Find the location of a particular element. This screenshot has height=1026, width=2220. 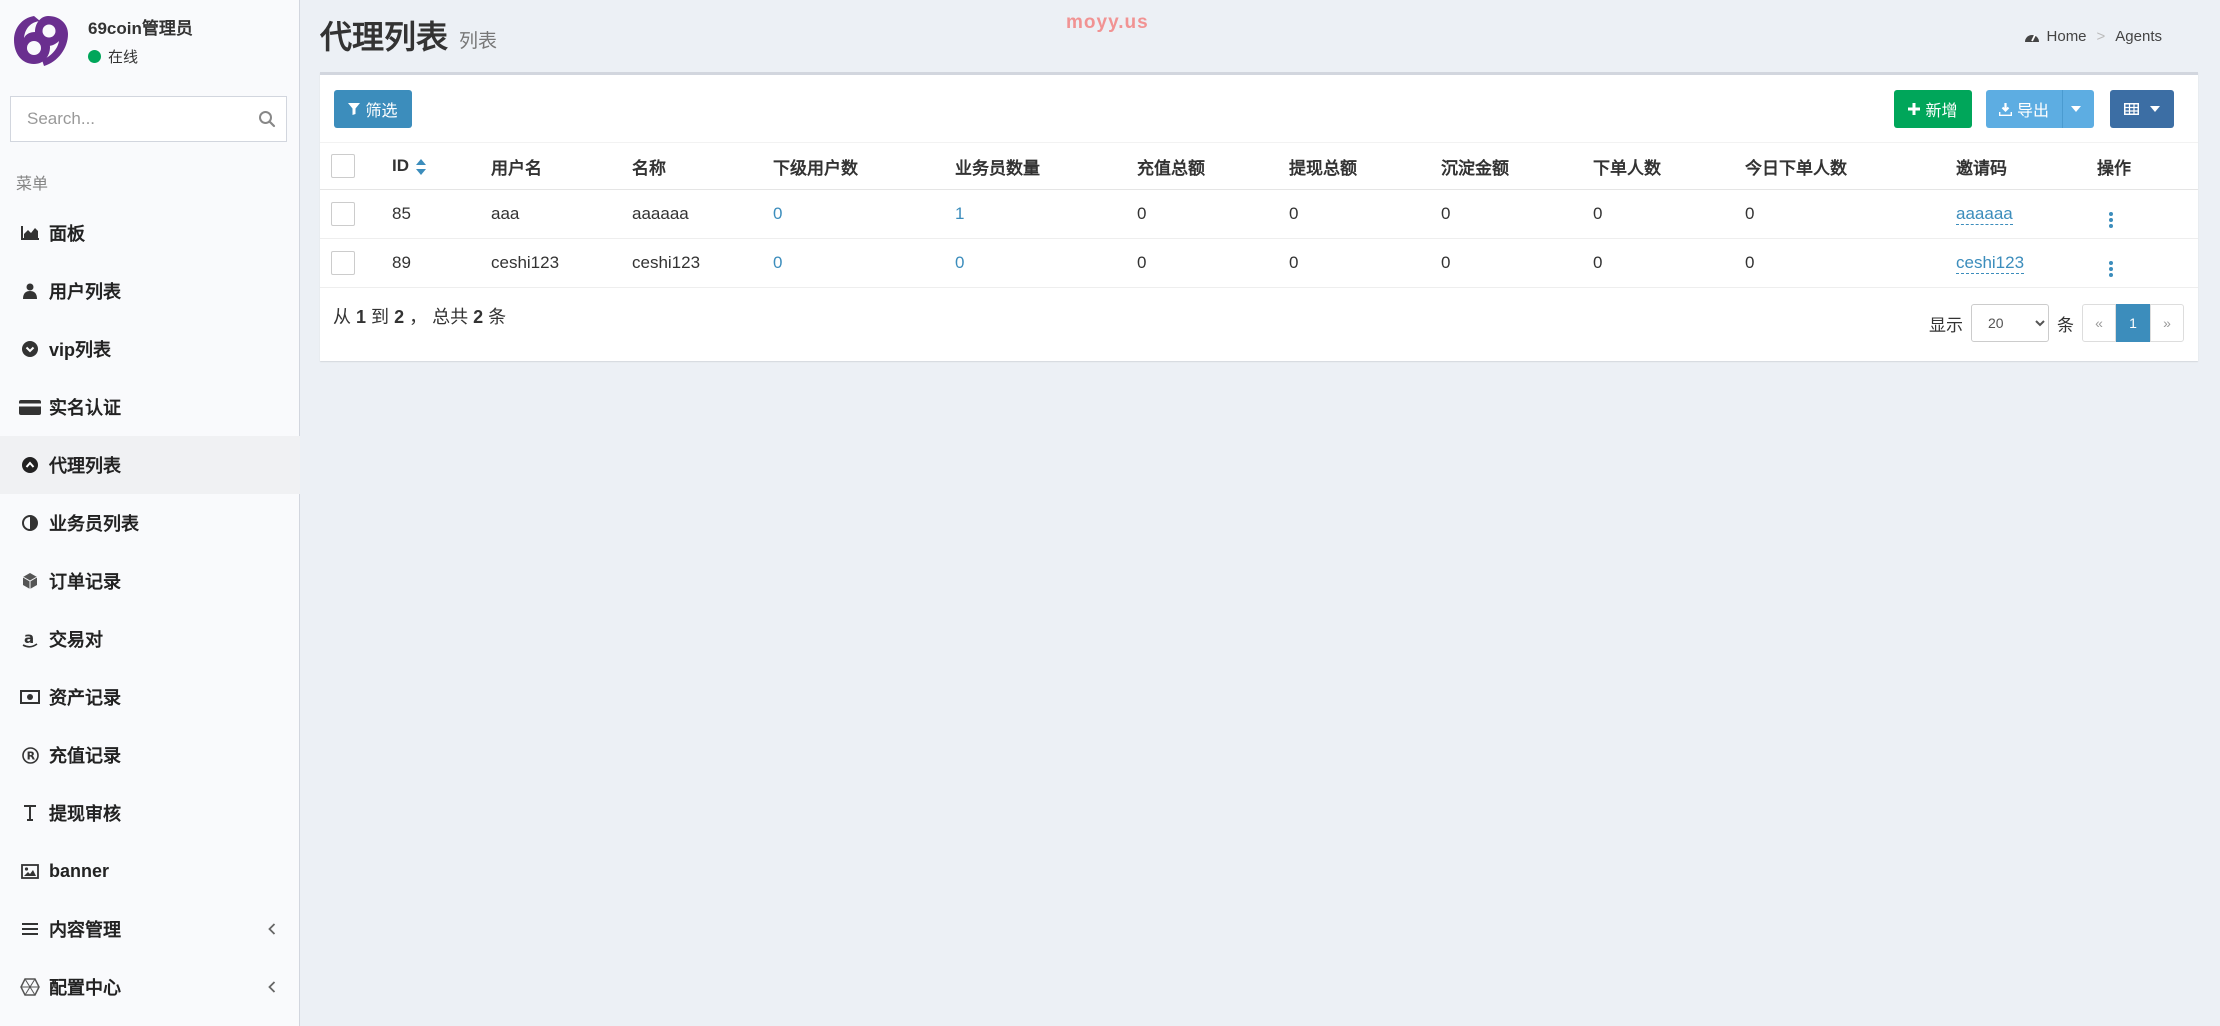

user-status: 在线 is located at coordinates (113, 56).